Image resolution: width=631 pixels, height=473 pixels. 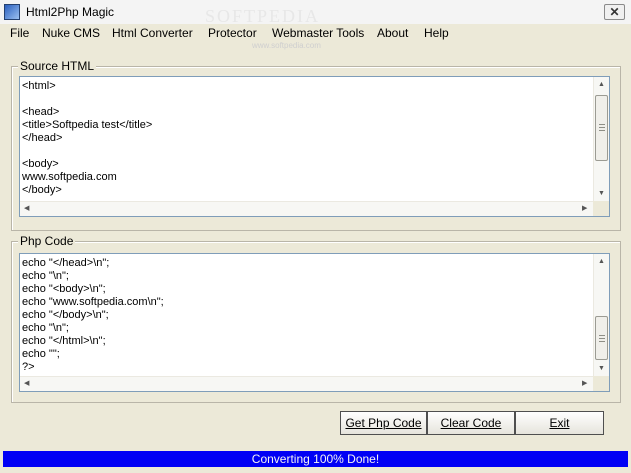 I want to click on exit-label: Exit, so click(x=559, y=423).